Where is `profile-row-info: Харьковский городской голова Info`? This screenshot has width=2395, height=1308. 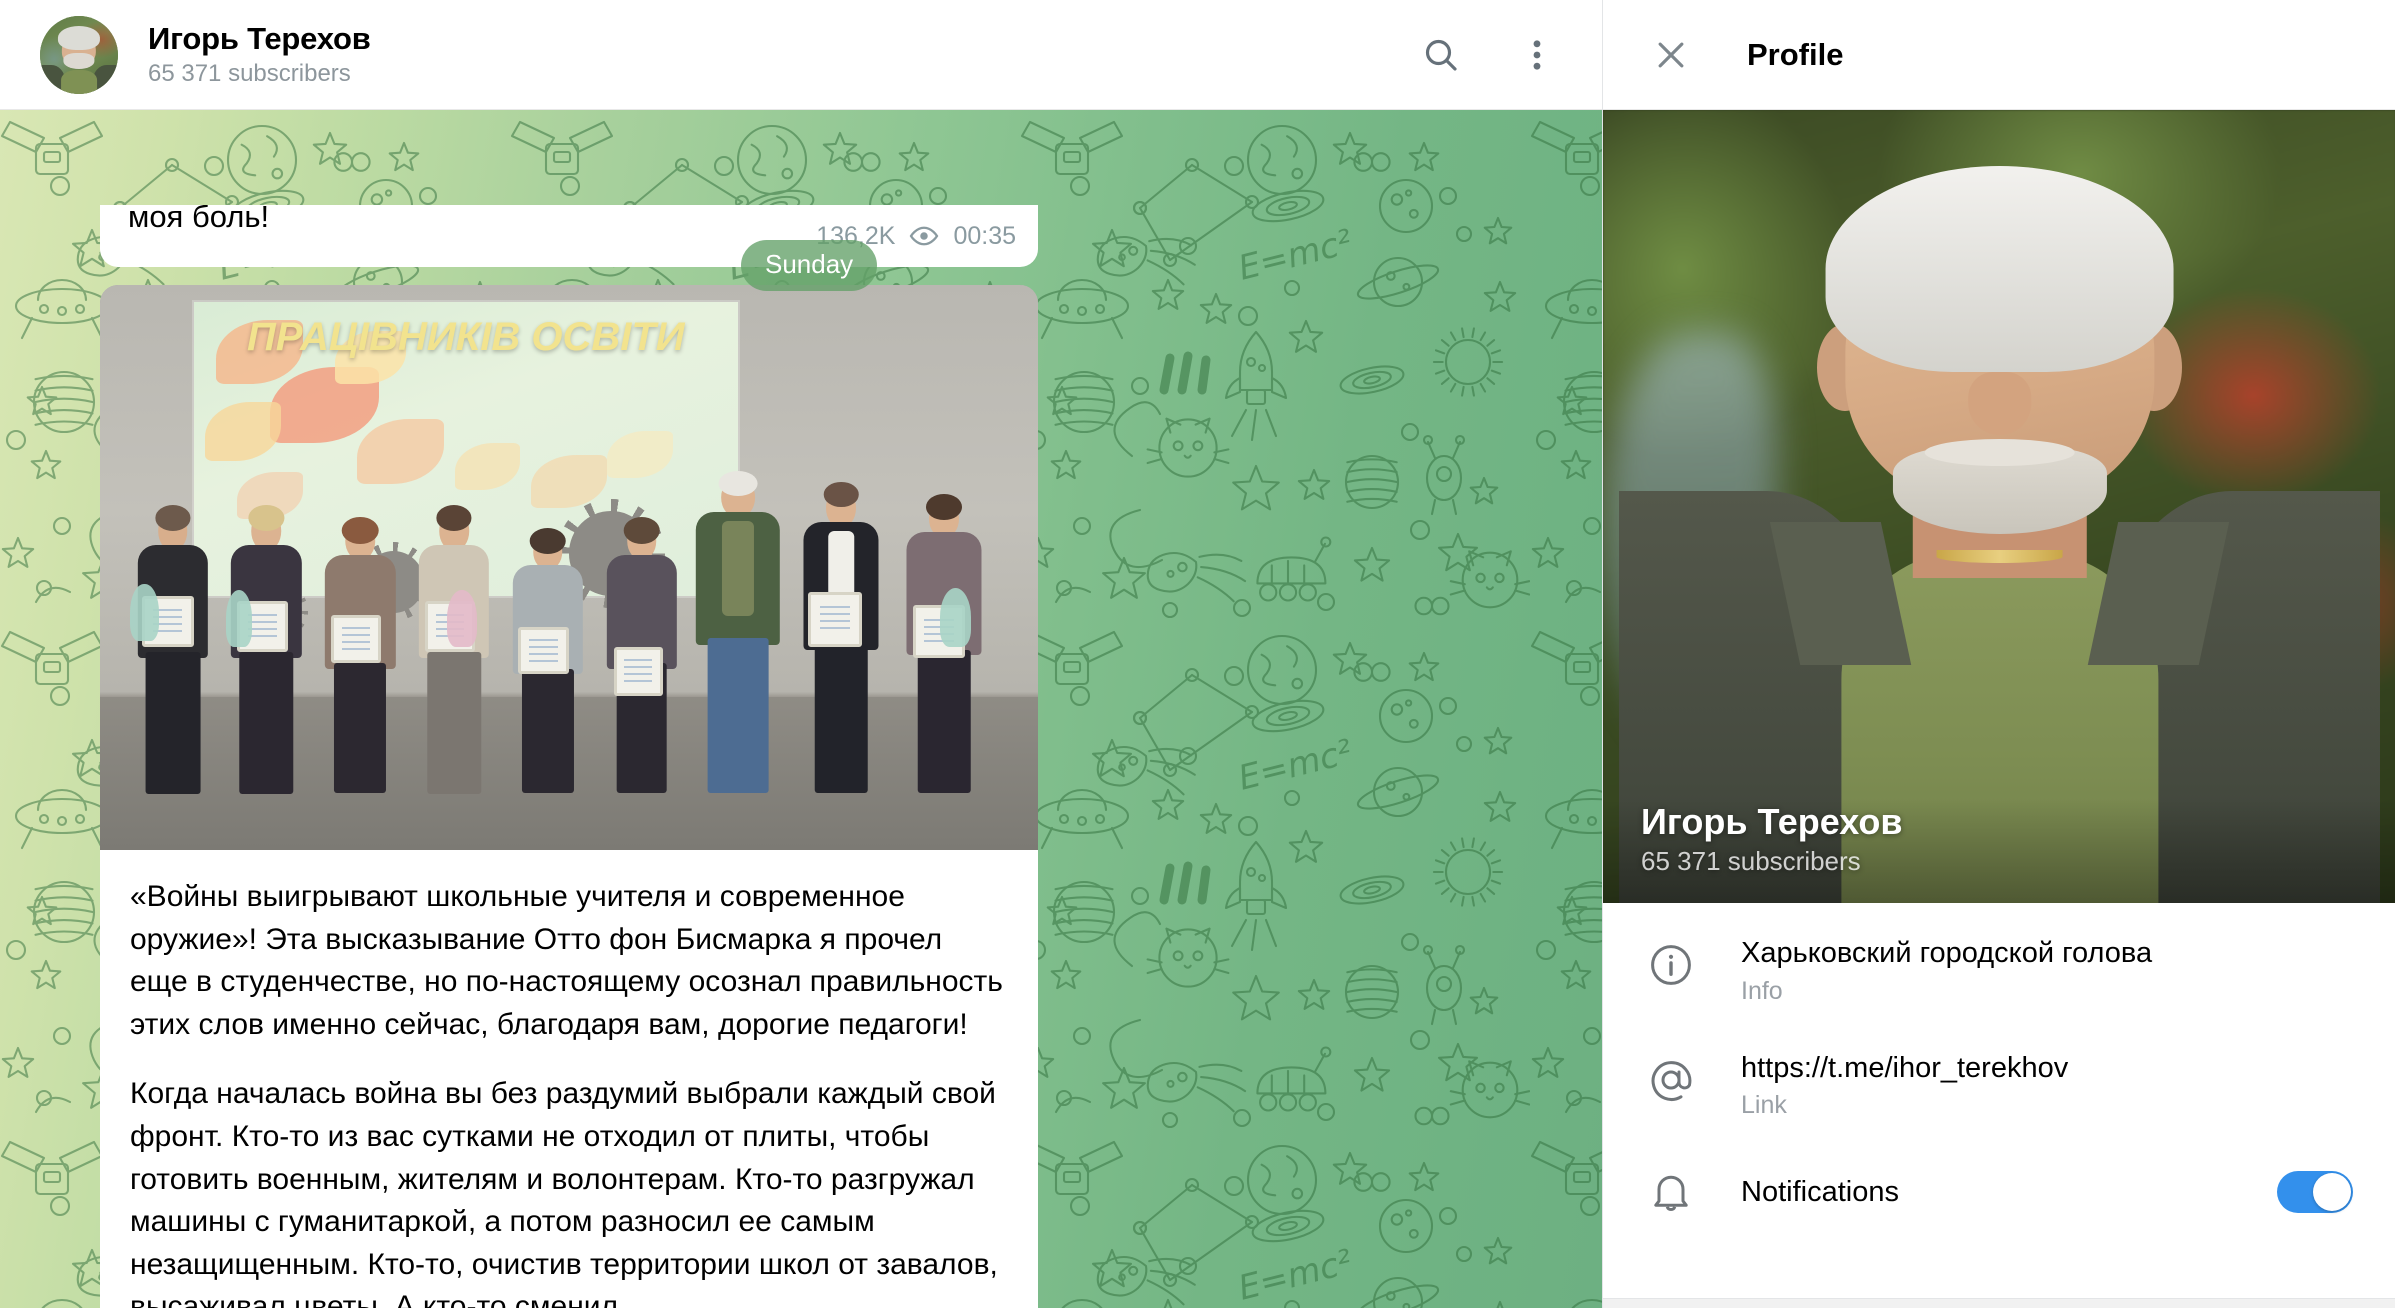 profile-row-info: Харьковский городской голова Info is located at coordinates (1999, 970).